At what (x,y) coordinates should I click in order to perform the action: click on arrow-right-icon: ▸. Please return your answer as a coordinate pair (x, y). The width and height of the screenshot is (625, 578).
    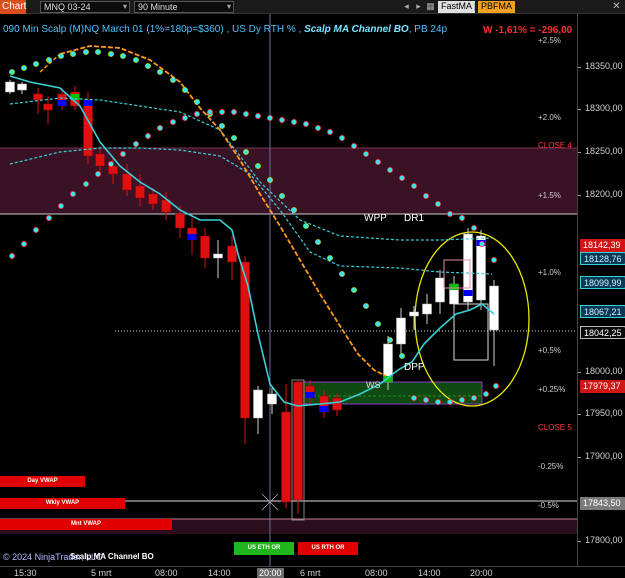
    Looking at the image, I should click on (418, 6).